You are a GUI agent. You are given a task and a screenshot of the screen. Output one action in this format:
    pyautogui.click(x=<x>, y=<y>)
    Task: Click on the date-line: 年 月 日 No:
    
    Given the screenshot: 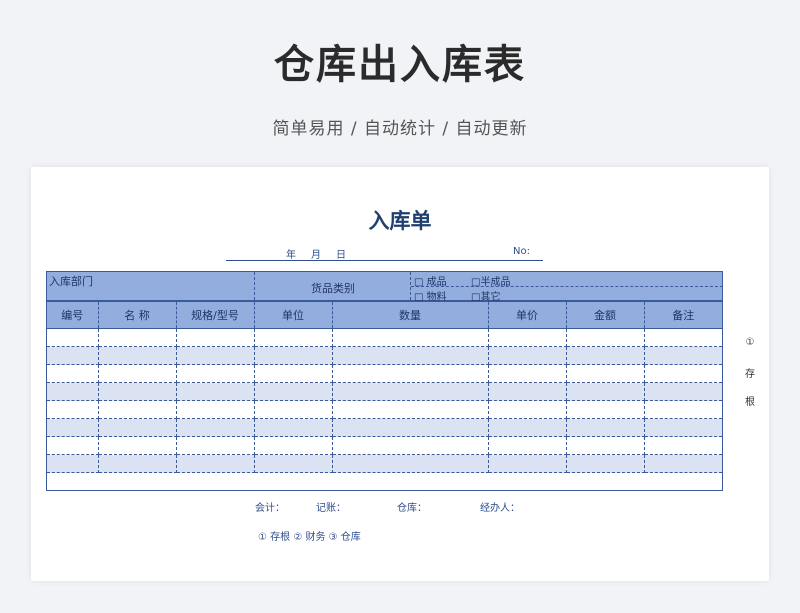 What is the action you would take?
    pyautogui.click(x=384, y=253)
    